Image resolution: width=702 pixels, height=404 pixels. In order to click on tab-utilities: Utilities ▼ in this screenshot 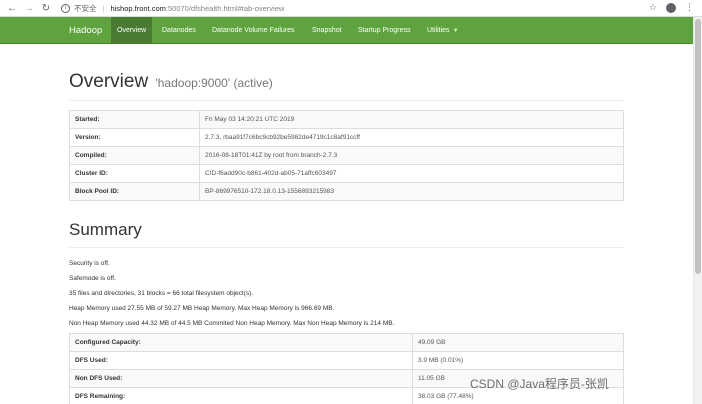, I will do `click(443, 30)`.